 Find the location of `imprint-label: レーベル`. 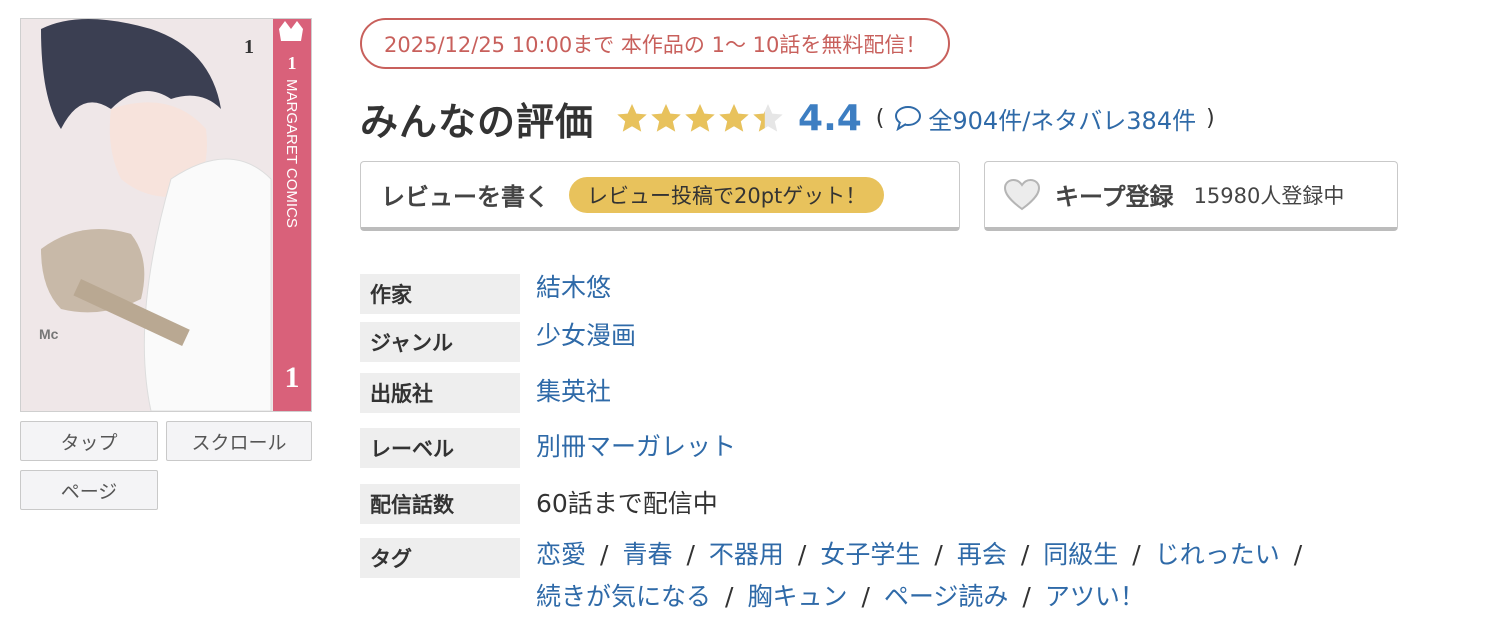

imprint-label: レーベル is located at coordinates (440, 448).